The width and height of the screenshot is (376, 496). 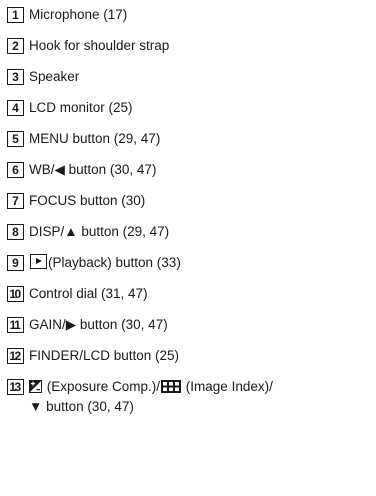 What do you see at coordinates (15, 232) in the screenshot?
I see `item-number: 8` at bounding box center [15, 232].